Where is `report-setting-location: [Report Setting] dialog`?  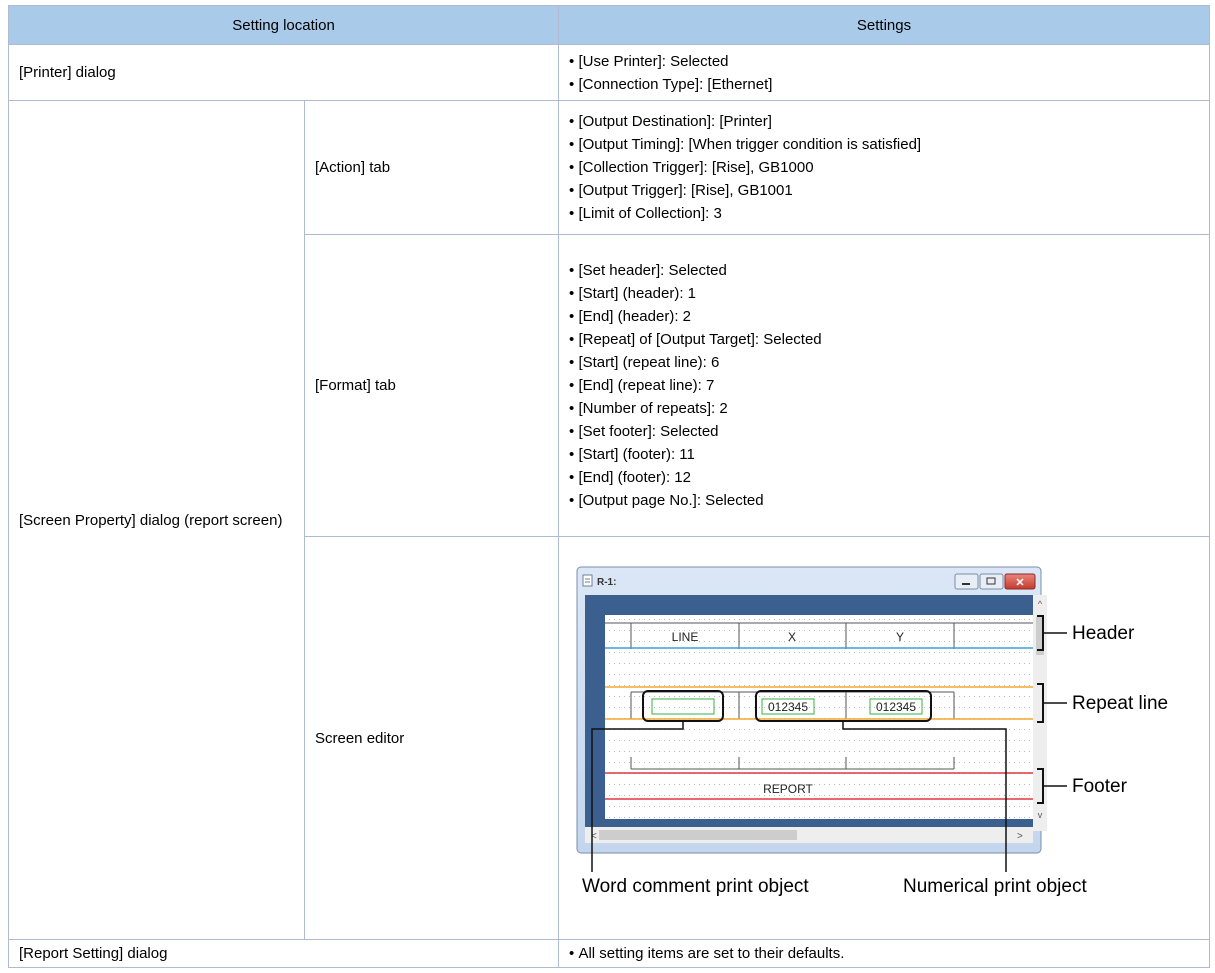
report-setting-location: [Report Setting] dialog is located at coordinates (283, 953).